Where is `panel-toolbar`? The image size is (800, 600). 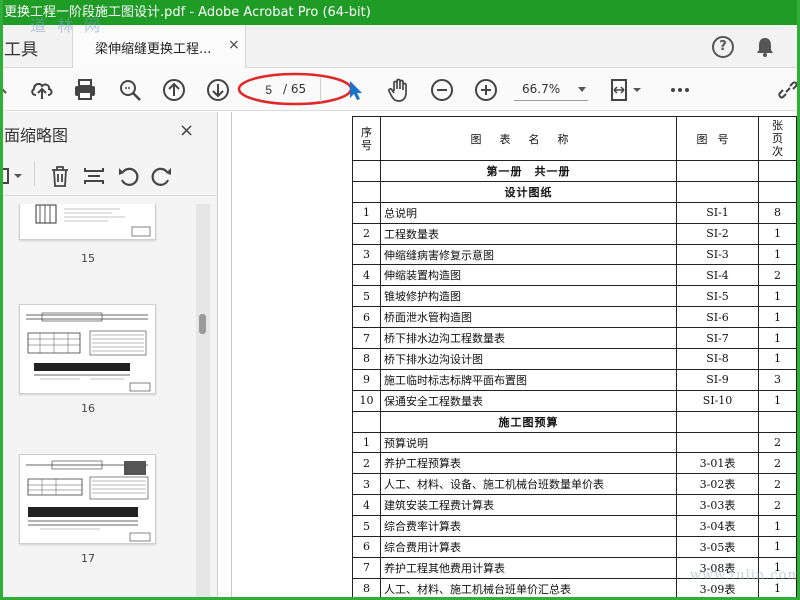
panel-toolbar is located at coordinates (109, 176).